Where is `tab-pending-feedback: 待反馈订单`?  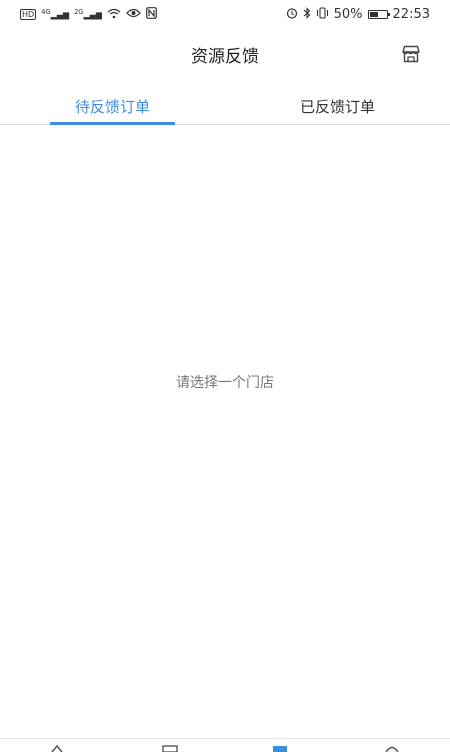 tab-pending-feedback: 待反馈订单 is located at coordinates (112, 106).